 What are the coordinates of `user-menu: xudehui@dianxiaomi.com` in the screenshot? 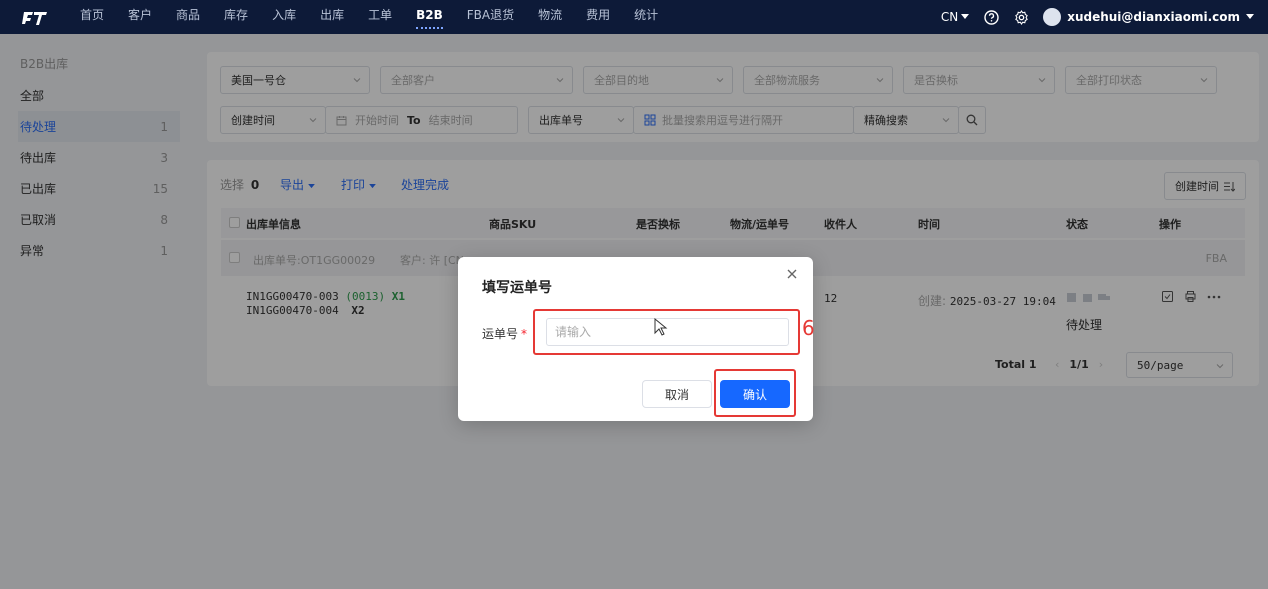 It's located at (1148, 17).